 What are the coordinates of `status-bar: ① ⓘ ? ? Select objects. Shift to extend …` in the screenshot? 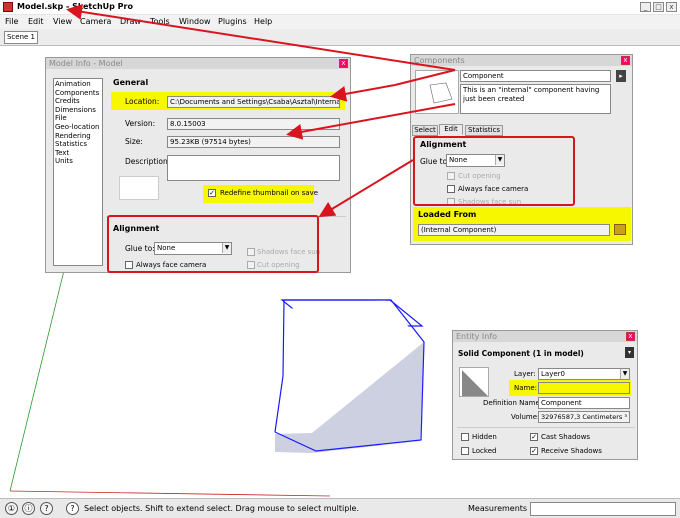 It's located at (340, 508).